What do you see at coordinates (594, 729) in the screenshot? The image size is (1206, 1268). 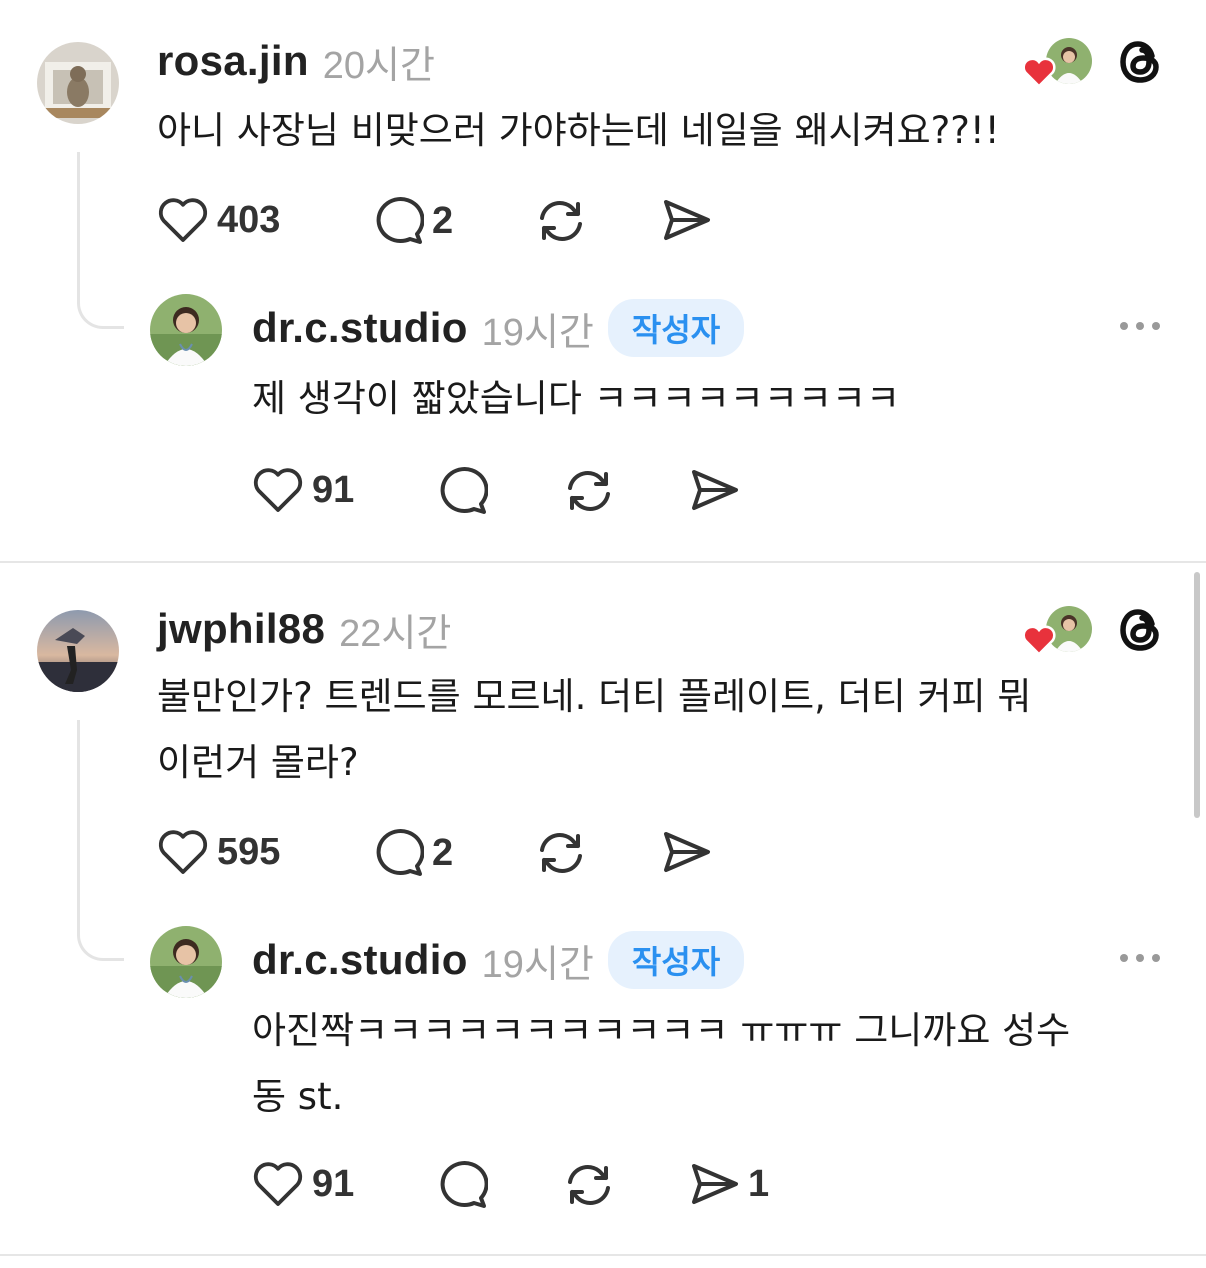 I see `post-text: 불만인가? 트렌드를 모르네. 더티 플레이트, 더티 커피 뭐 이런거 몰라?` at bounding box center [594, 729].